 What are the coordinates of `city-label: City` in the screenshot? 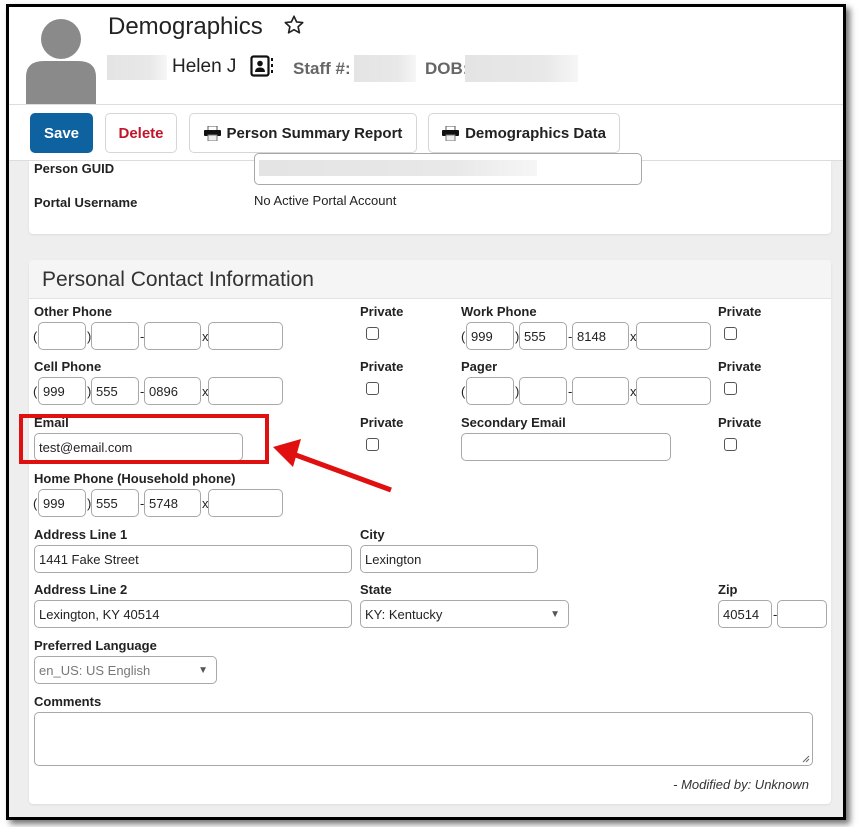 It's located at (372, 534).